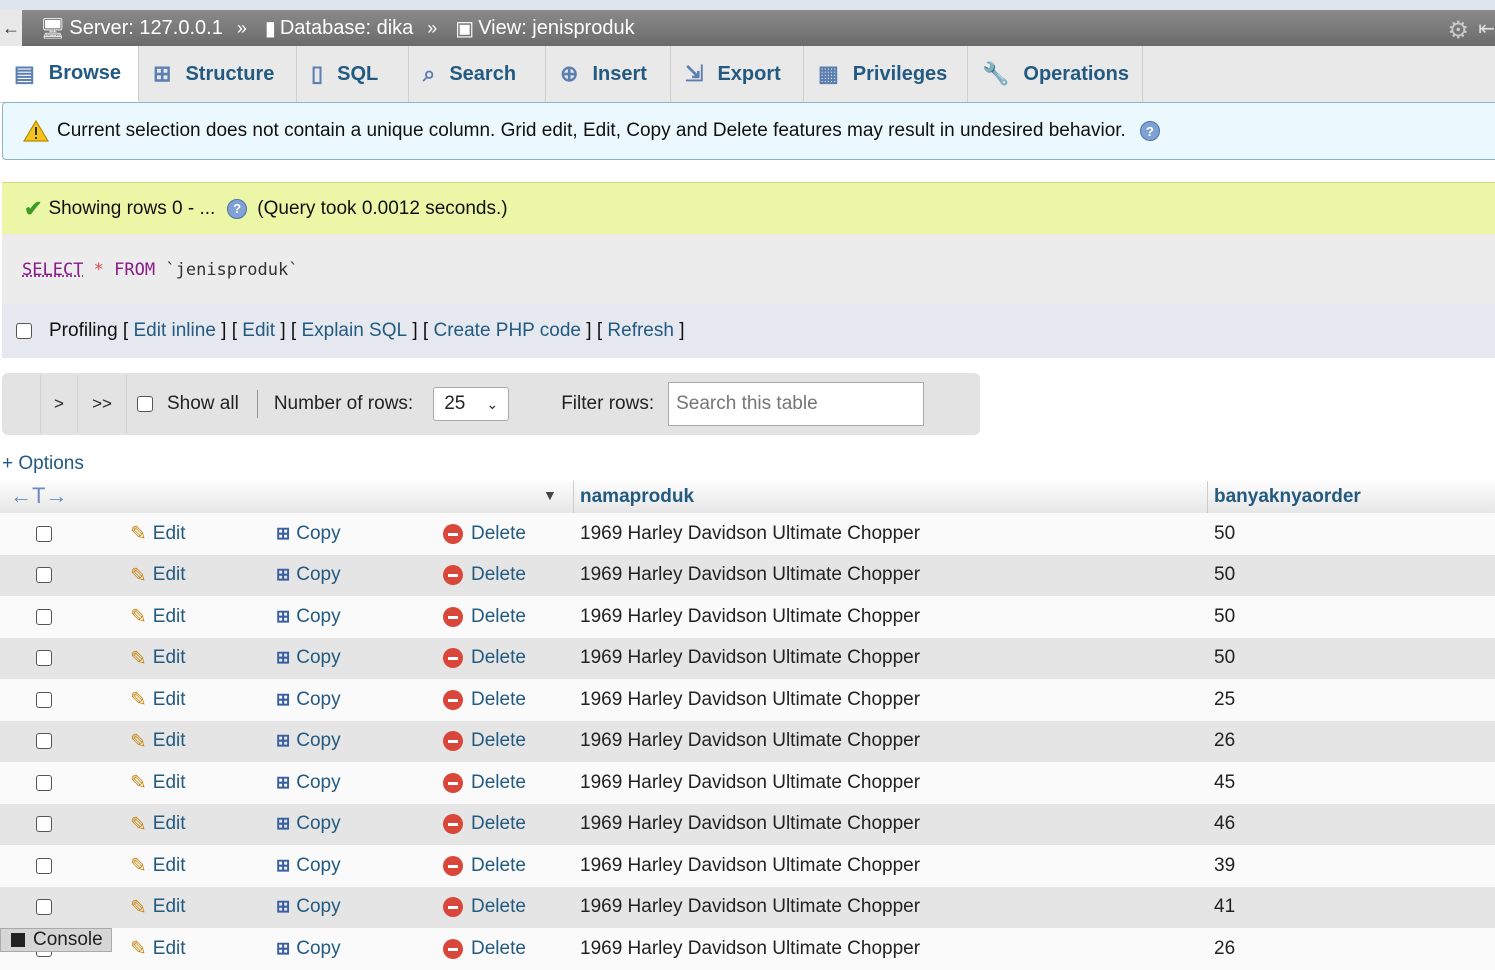 The width and height of the screenshot is (1495, 970). I want to click on refresh-link: Refresh, so click(640, 331).